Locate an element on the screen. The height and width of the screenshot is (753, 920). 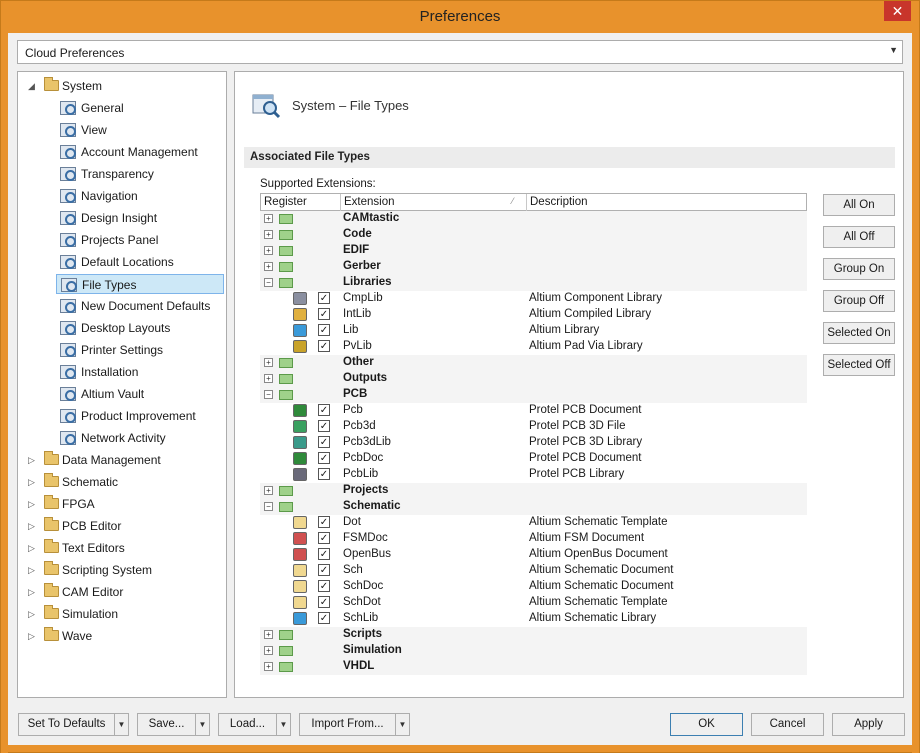
load-button: Load... ▼ is located at coordinates (254, 724).